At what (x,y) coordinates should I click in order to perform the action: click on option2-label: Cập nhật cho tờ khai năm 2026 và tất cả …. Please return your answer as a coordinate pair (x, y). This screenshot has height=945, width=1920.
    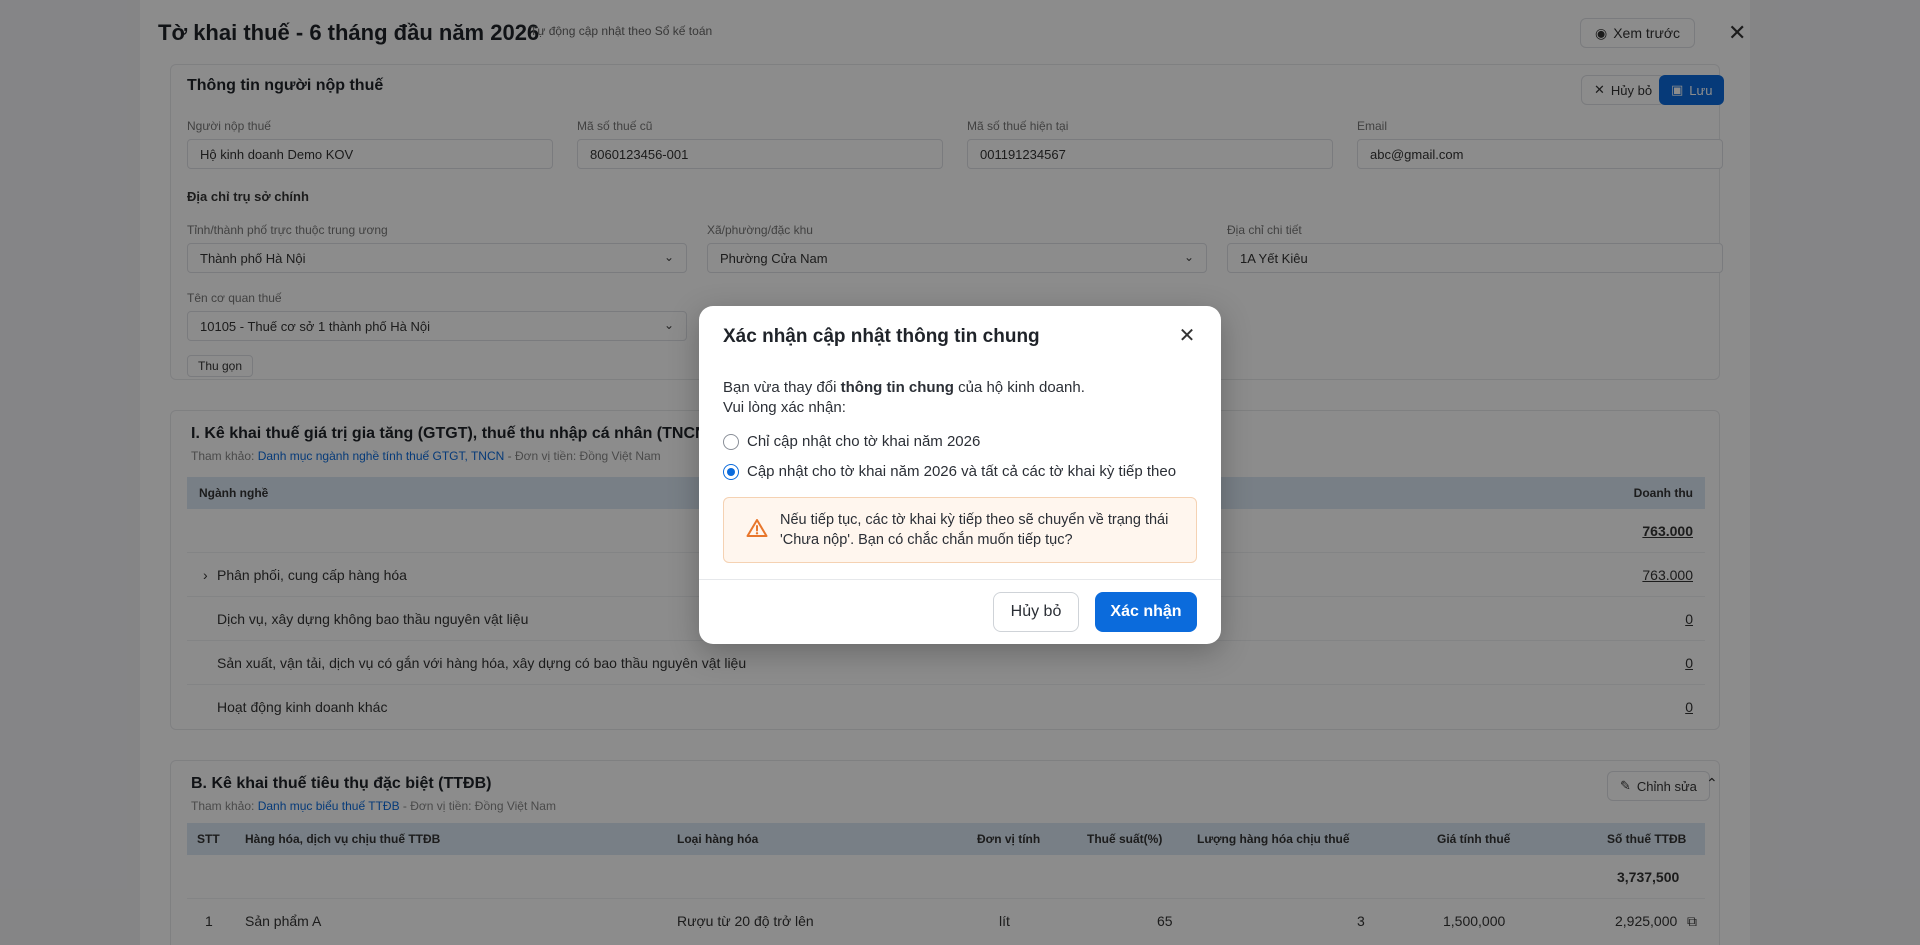
    Looking at the image, I should click on (962, 471).